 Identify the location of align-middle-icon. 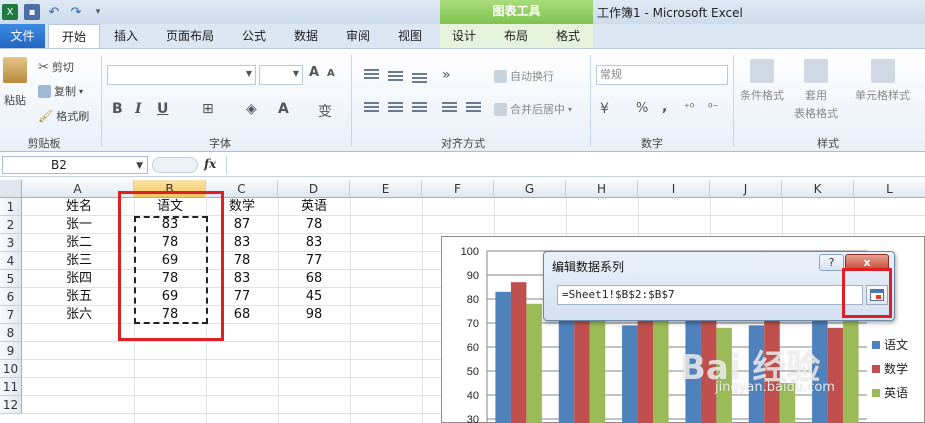
(395, 77).